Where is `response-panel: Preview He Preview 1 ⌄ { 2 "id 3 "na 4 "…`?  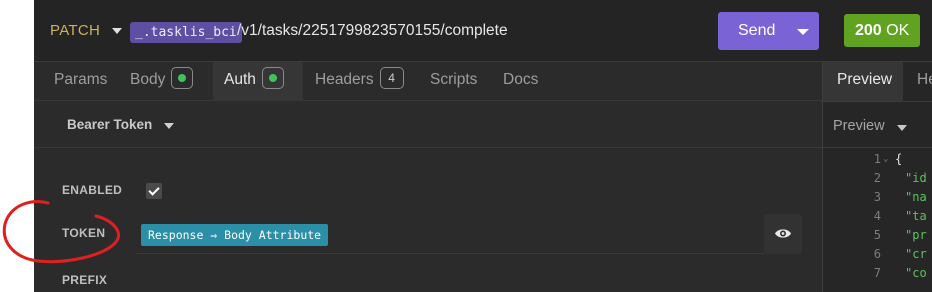
response-panel: Preview He Preview 1 ⌄ { 2 "id 3 "na 4 "… is located at coordinates (877, 177).